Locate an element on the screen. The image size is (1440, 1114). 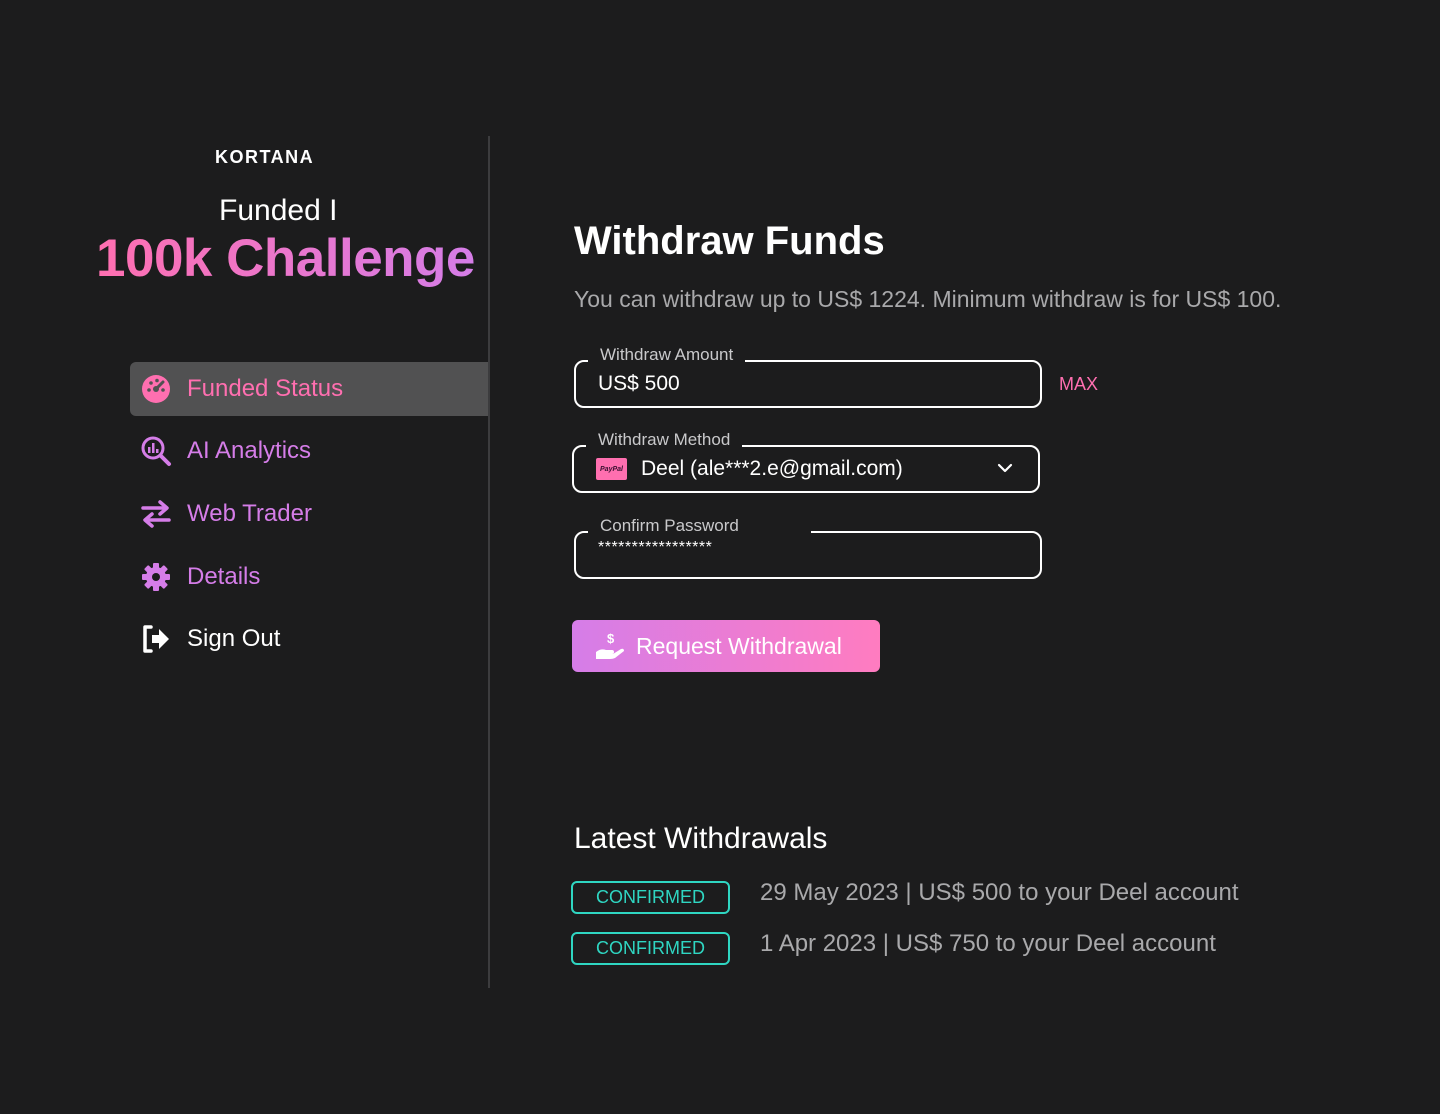
sidebar-item-label: Funded Status is located at coordinates (265, 388).